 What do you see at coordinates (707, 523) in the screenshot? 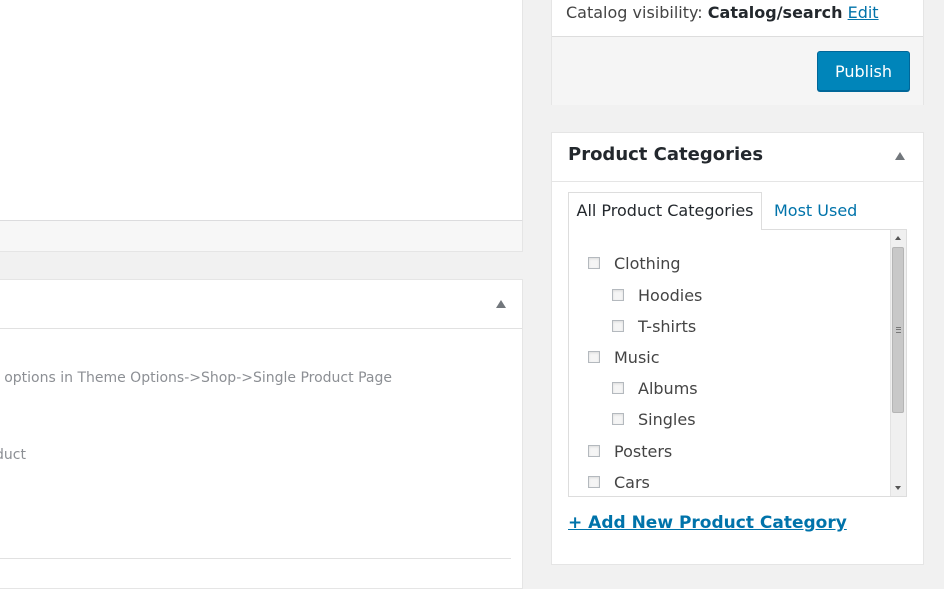
I see `add-new-category-link: + Add New Product Category` at bounding box center [707, 523].